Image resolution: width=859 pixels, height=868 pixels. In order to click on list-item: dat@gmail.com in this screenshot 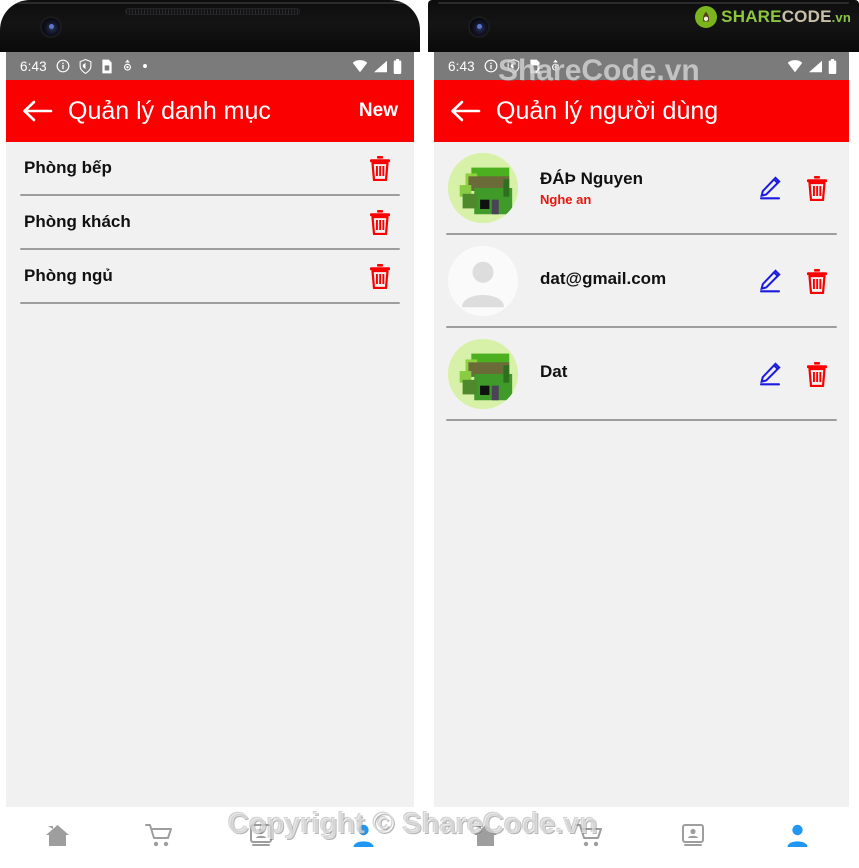, I will do `click(641, 280)`.